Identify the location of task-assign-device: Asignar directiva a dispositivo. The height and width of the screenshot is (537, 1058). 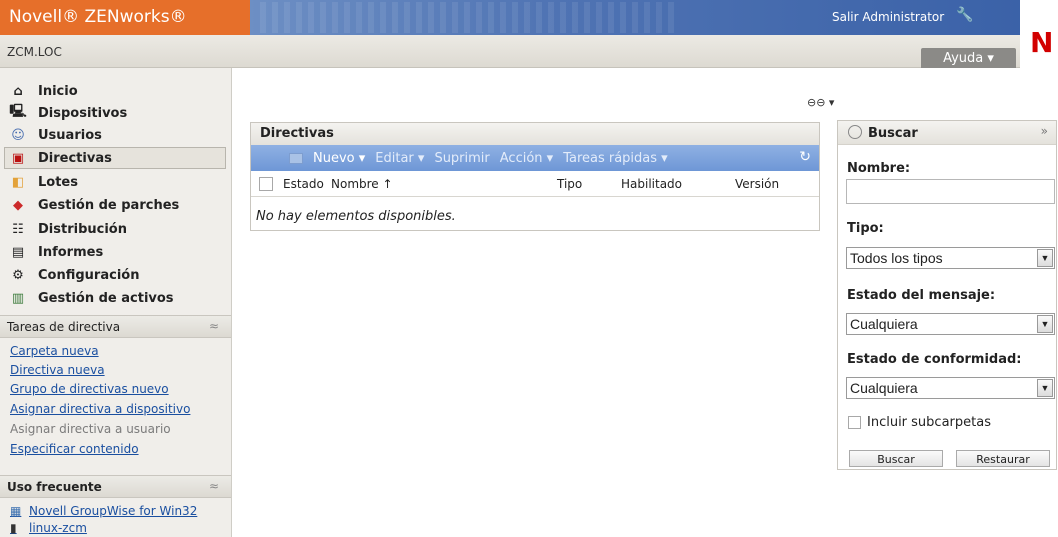
(120, 409).